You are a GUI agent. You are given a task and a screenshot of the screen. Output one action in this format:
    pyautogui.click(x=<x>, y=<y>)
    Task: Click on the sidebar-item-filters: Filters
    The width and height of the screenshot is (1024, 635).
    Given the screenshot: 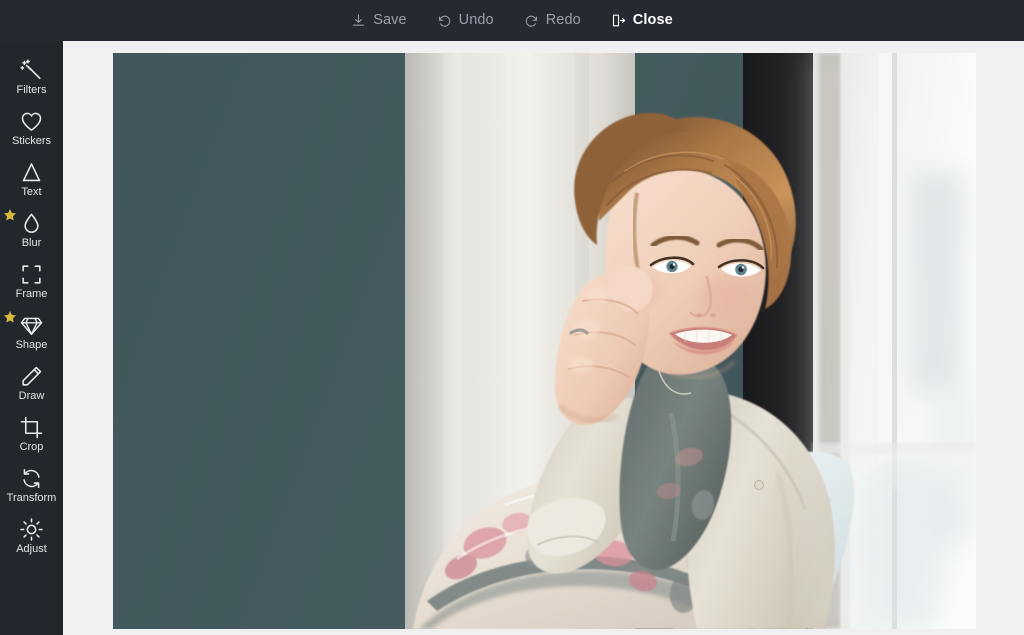 What is the action you would take?
    pyautogui.click(x=31, y=76)
    